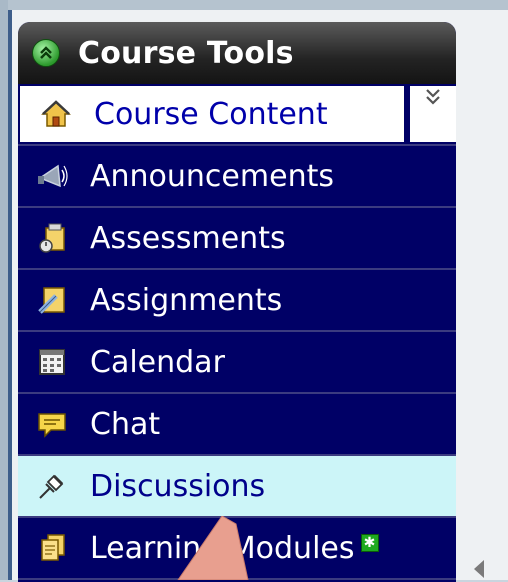  Describe the element at coordinates (479, 569) in the screenshot. I see `scroll-left-arrow-icon` at that location.